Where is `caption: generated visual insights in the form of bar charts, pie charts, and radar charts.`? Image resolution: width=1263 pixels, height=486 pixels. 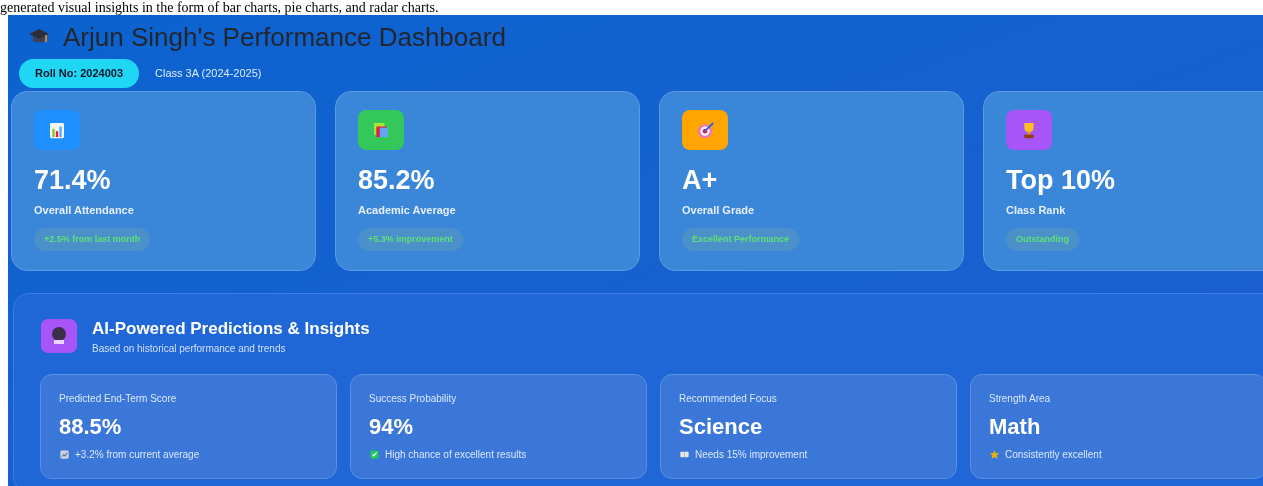
caption: generated visual insights in the form of bar charts, pie charts, and radar charts. is located at coordinates (219, 7).